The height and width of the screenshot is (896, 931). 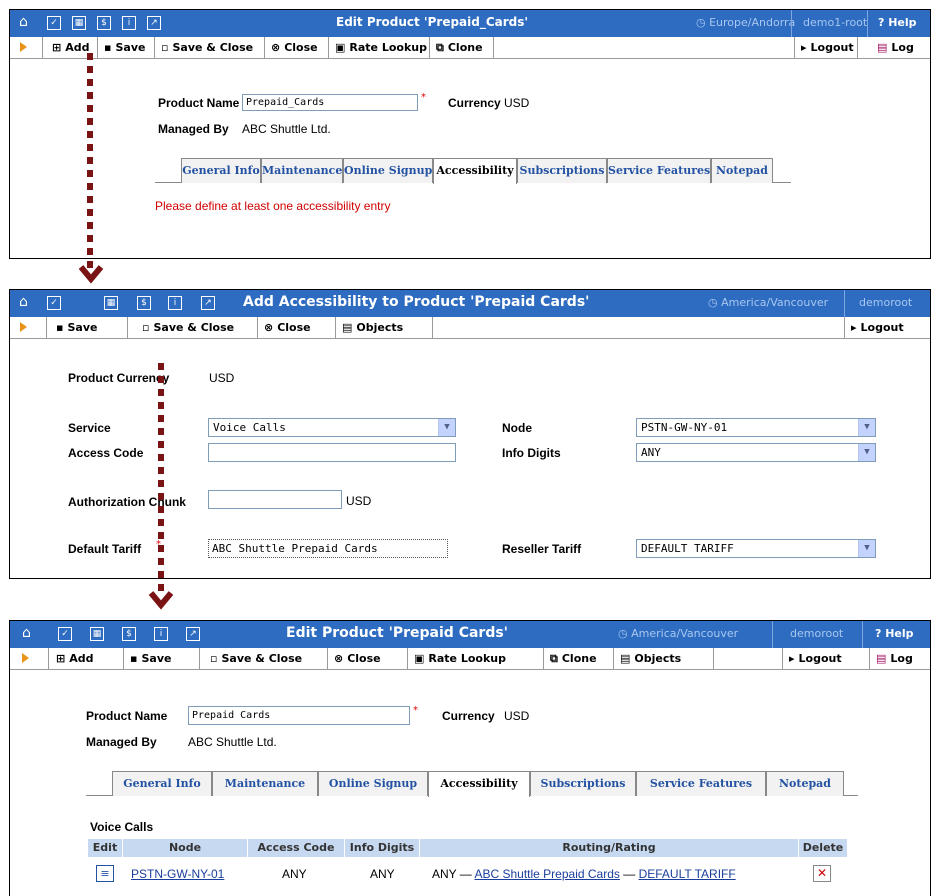 I want to click on default-tariff-select: ABC Shuttle Prepaid Cards, so click(x=328, y=548).